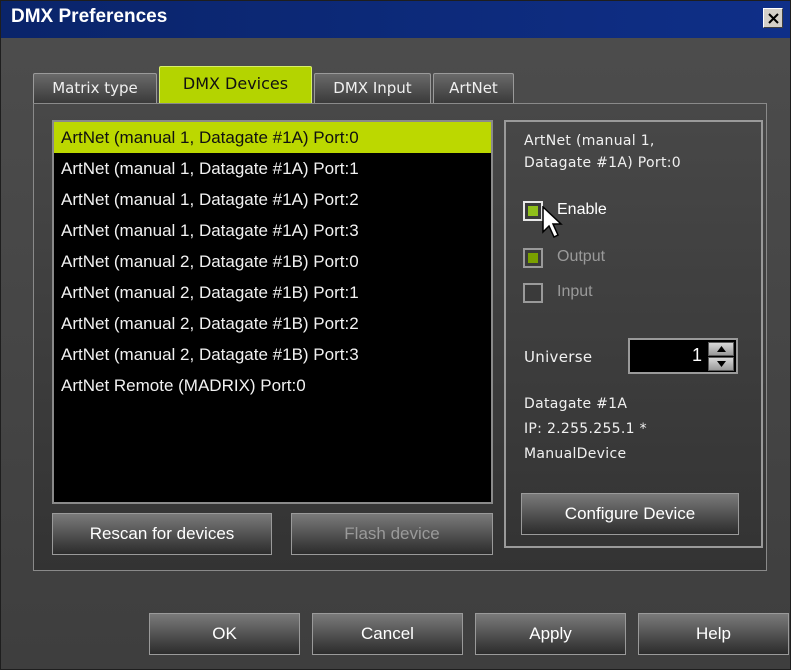 The width and height of the screenshot is (791, 670). What do you see at coordinates (713, 634) in the screenshot?
I see `help-button: Help` at bounding box center [713, 634].